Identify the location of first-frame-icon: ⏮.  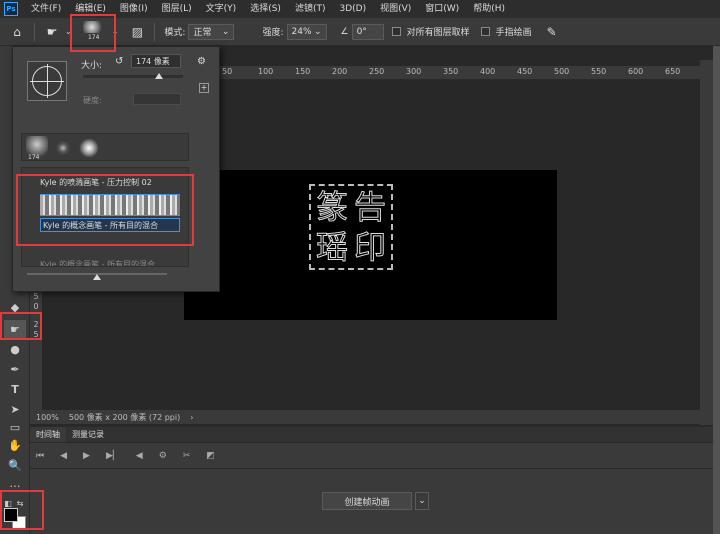
(40, 456).